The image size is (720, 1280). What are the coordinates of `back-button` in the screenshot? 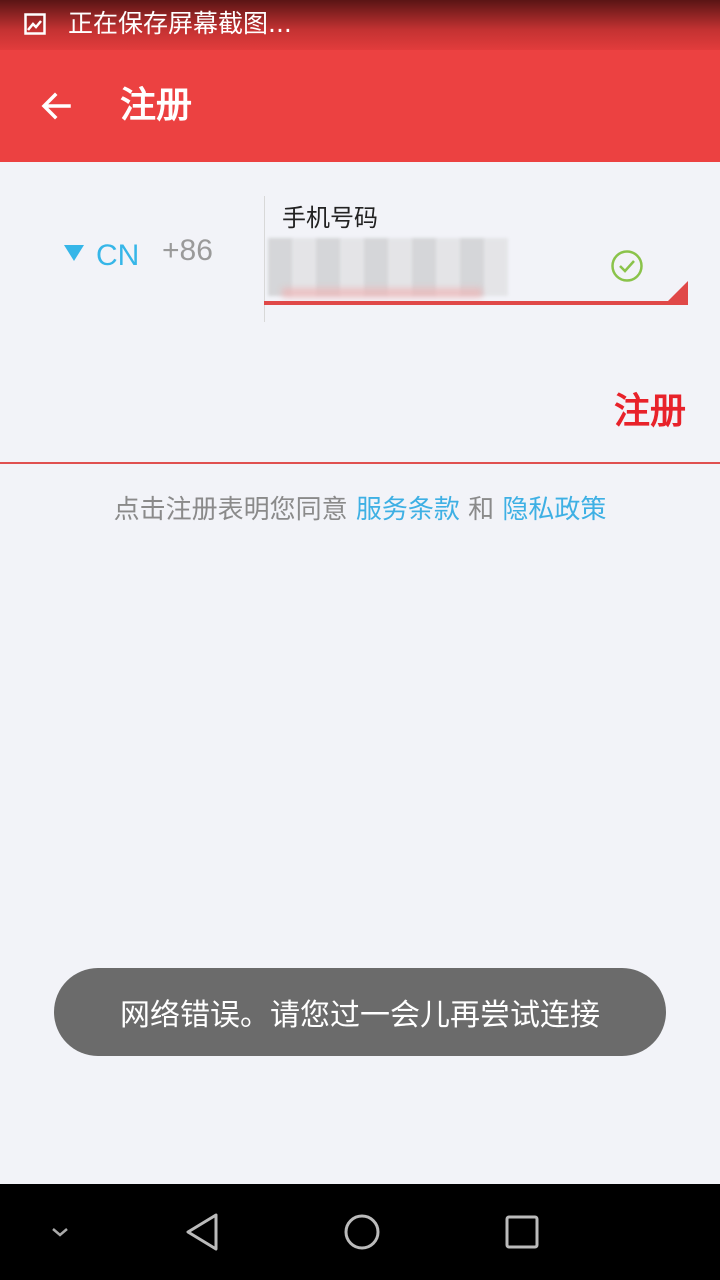 It's located at (56, 106).